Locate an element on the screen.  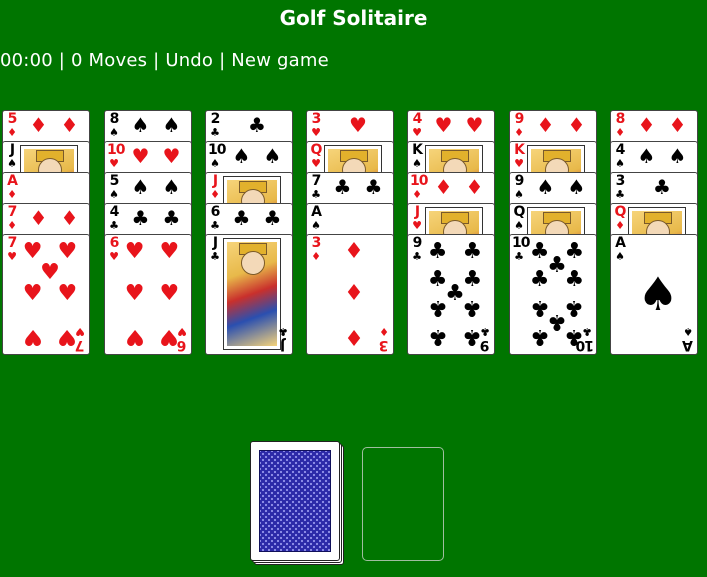
card-index: 7 ♦ is located at coordinates (12, 218).